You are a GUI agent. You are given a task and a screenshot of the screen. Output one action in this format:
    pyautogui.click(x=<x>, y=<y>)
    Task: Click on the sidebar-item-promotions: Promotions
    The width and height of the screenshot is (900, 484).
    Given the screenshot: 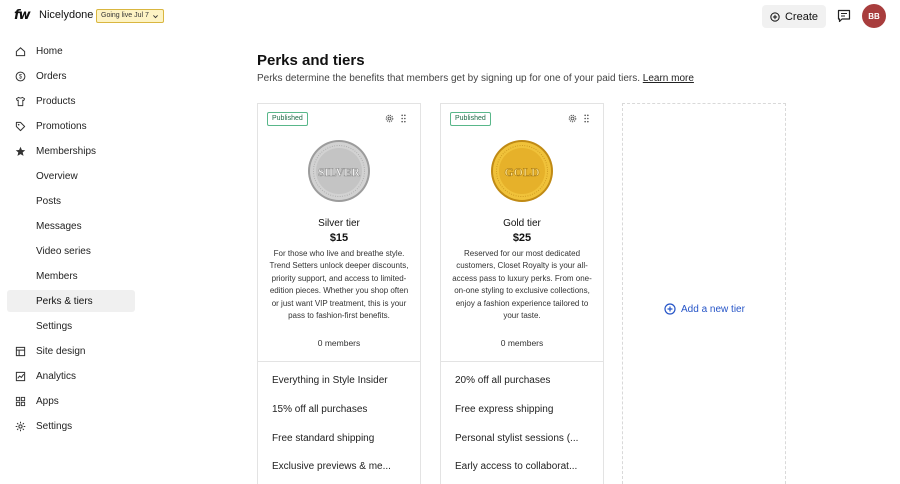 What is the action you would take?
    pyautogui.click(x=71, y=126)
    